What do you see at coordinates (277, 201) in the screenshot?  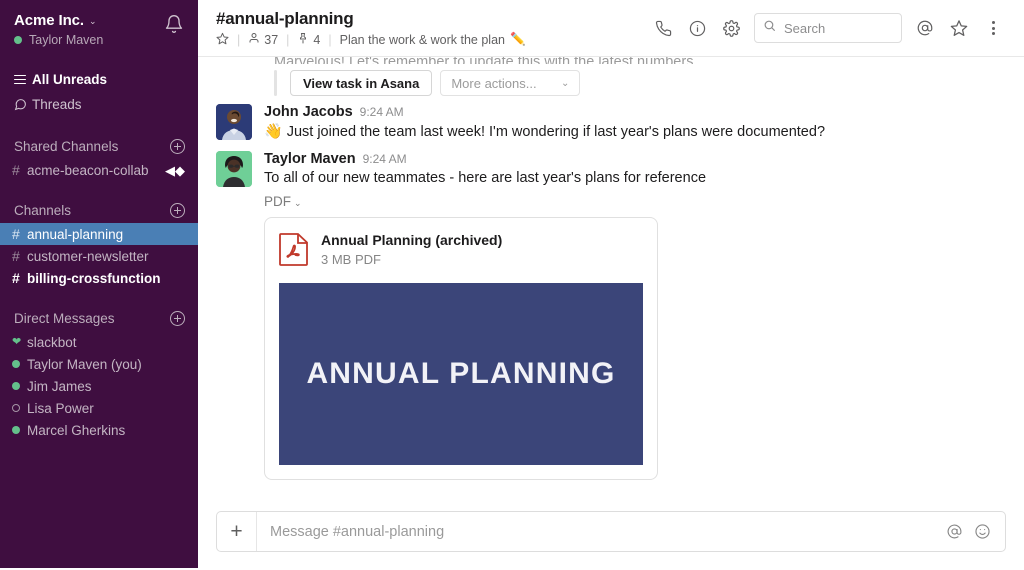 I see `file-type-label: PDF` at bounding box center [277, 201].